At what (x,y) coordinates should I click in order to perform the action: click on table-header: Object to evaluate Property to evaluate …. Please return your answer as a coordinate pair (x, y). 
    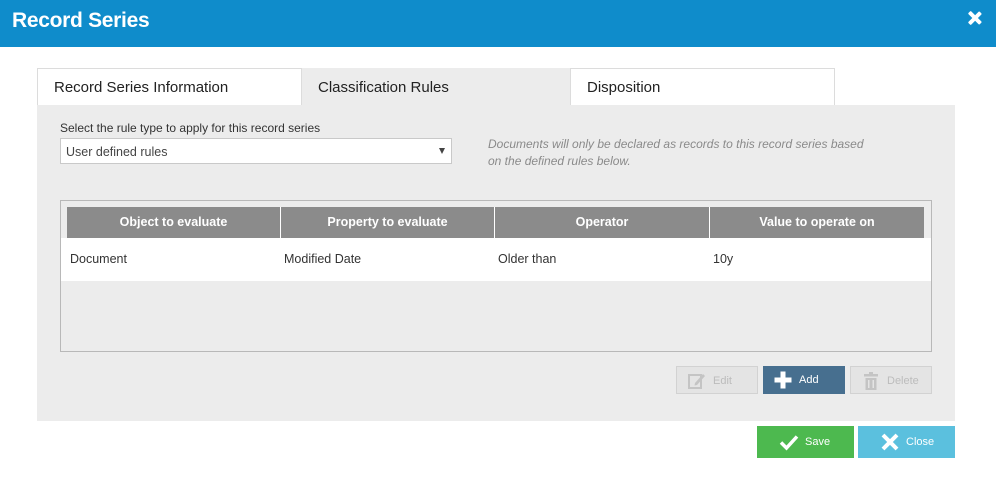
    Looking at the image, I should click on (495, 222).